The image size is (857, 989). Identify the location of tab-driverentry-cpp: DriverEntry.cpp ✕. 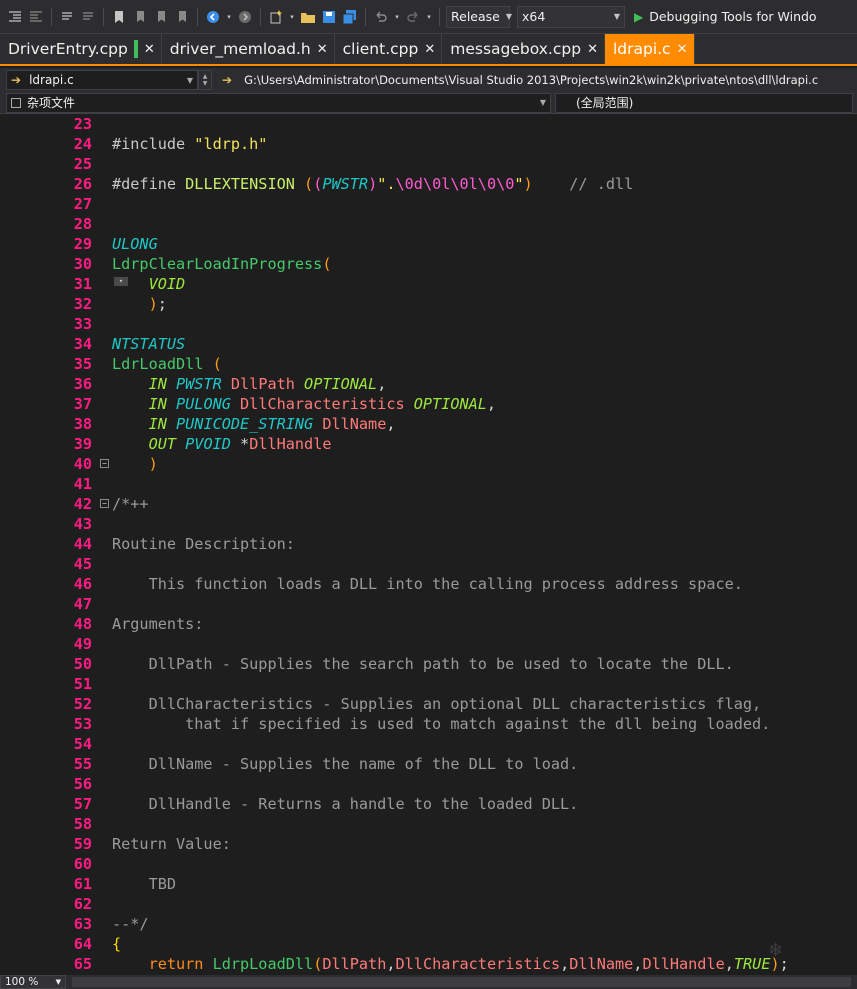
(81, 49).